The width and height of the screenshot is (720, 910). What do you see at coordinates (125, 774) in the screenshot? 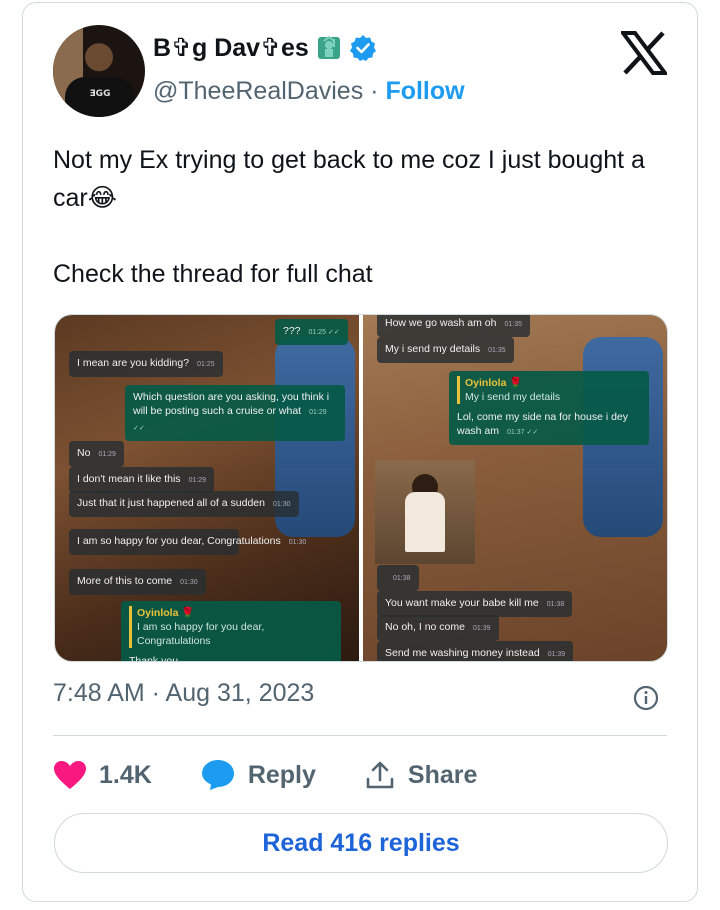
I see `like-count: 1.4K` at bounding box center [125, 774].